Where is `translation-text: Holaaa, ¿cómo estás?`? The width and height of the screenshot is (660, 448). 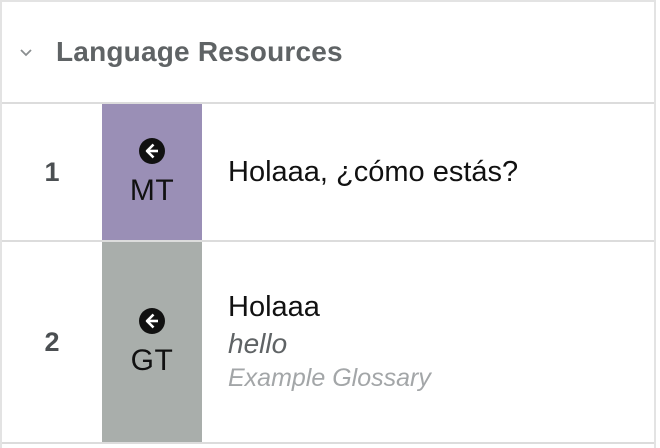 translation-text: Holaaa, ¿cómo estás? is located at coordinates (373, 171).